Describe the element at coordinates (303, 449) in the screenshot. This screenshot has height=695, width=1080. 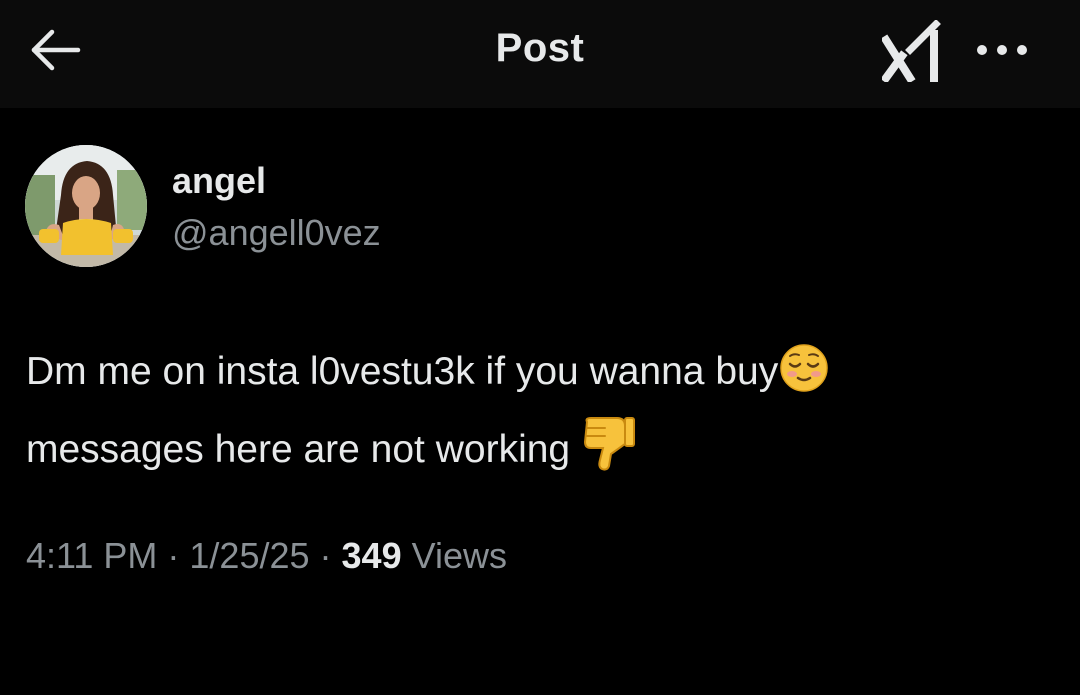
I see `post-text-line-2: messages here are not working` at that location.